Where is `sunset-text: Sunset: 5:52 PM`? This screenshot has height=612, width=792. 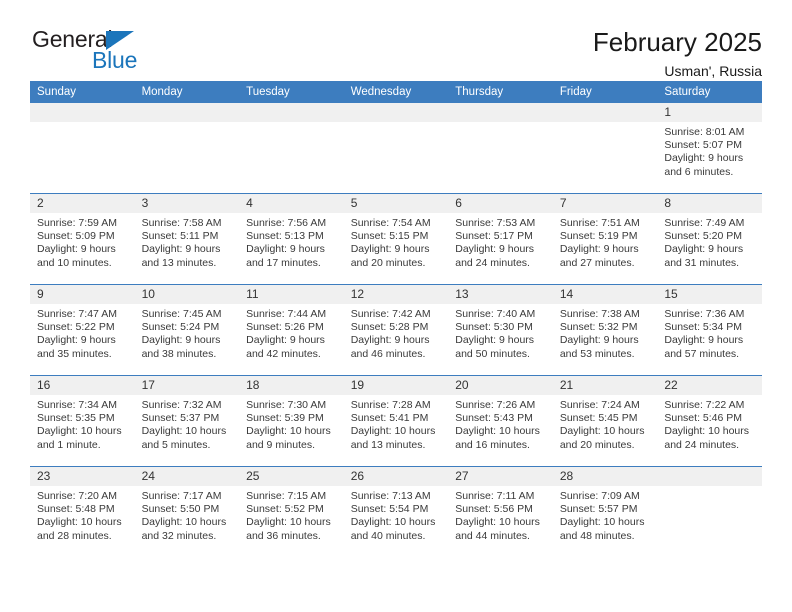
sunset-text: Sunset: 5:52 PM is located at coordinates (285, 509).